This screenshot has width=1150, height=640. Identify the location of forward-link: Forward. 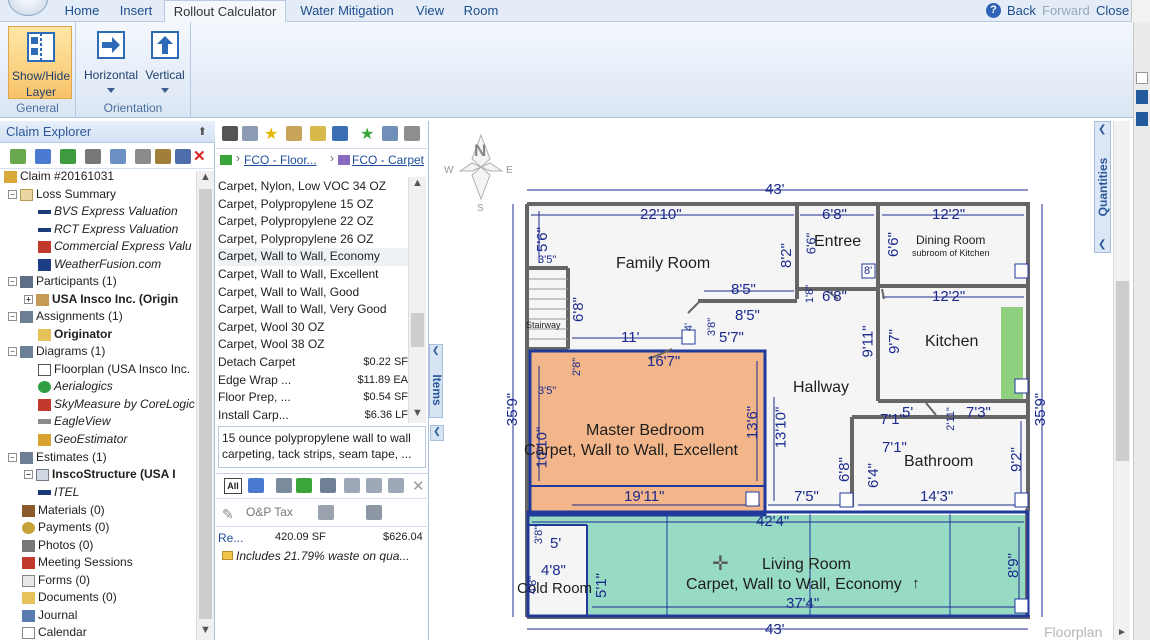
(1066, 11).